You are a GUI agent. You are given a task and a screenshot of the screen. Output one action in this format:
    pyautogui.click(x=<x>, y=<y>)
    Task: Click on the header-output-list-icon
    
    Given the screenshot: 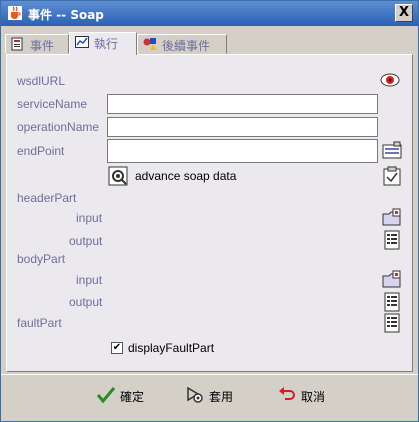 What is the action you would take?
    pyautogui.click(x=392, y=240)
    